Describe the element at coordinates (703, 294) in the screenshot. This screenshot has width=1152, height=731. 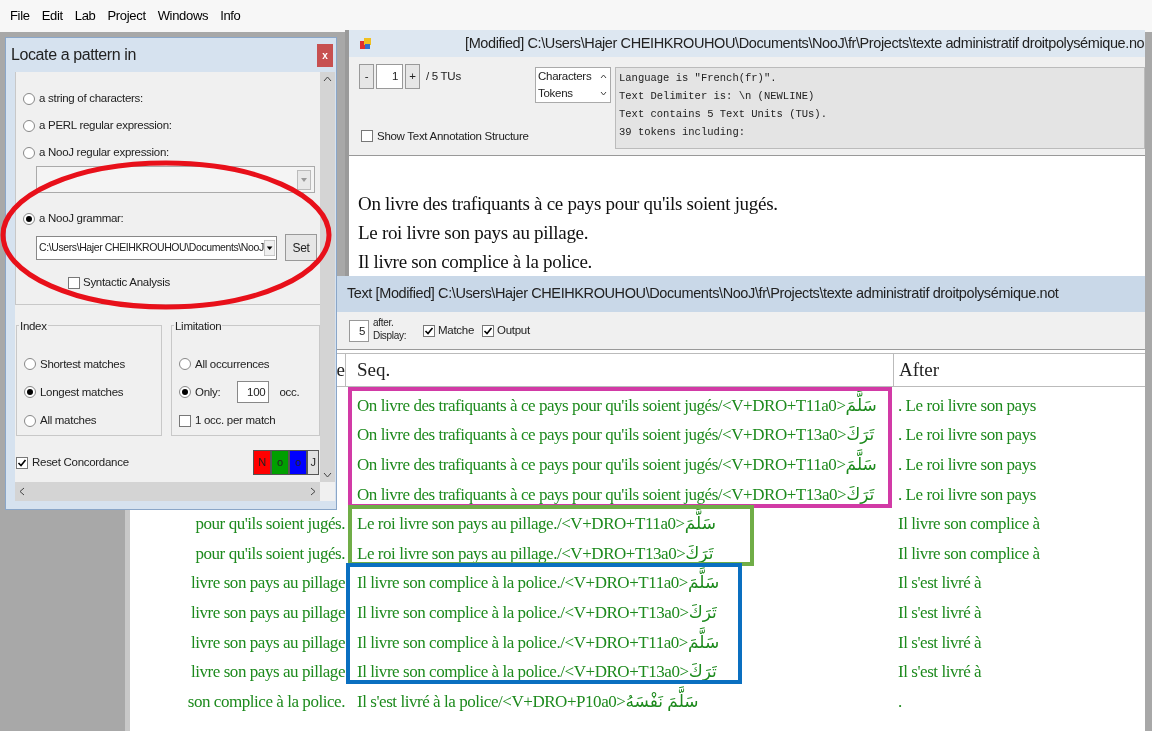
I see `window-title: Text [Modified] C:\Users\Hajer CHEIHKROUHOU\Documents\NooJ\fr\Projects\texte administratif droitpolysémique.not` at that location.